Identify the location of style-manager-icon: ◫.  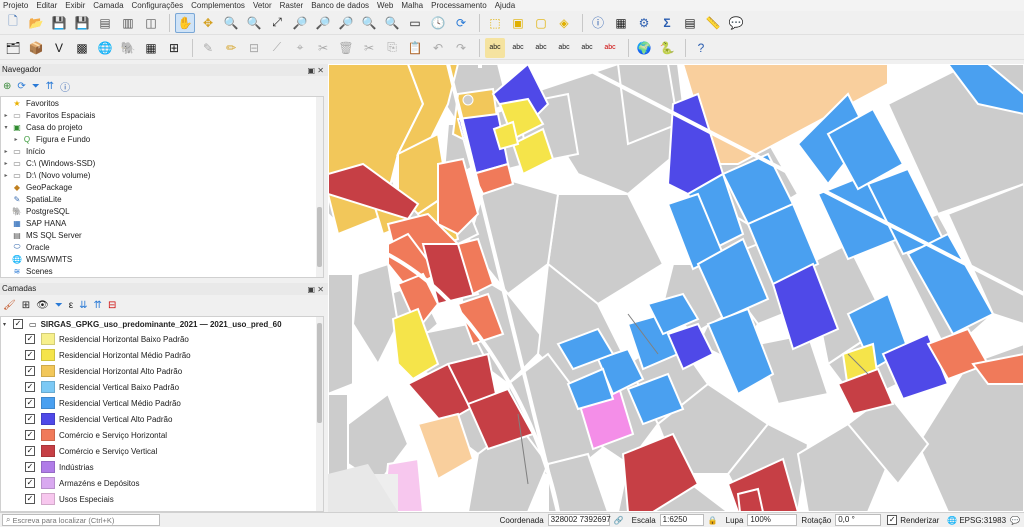
(151, 23).